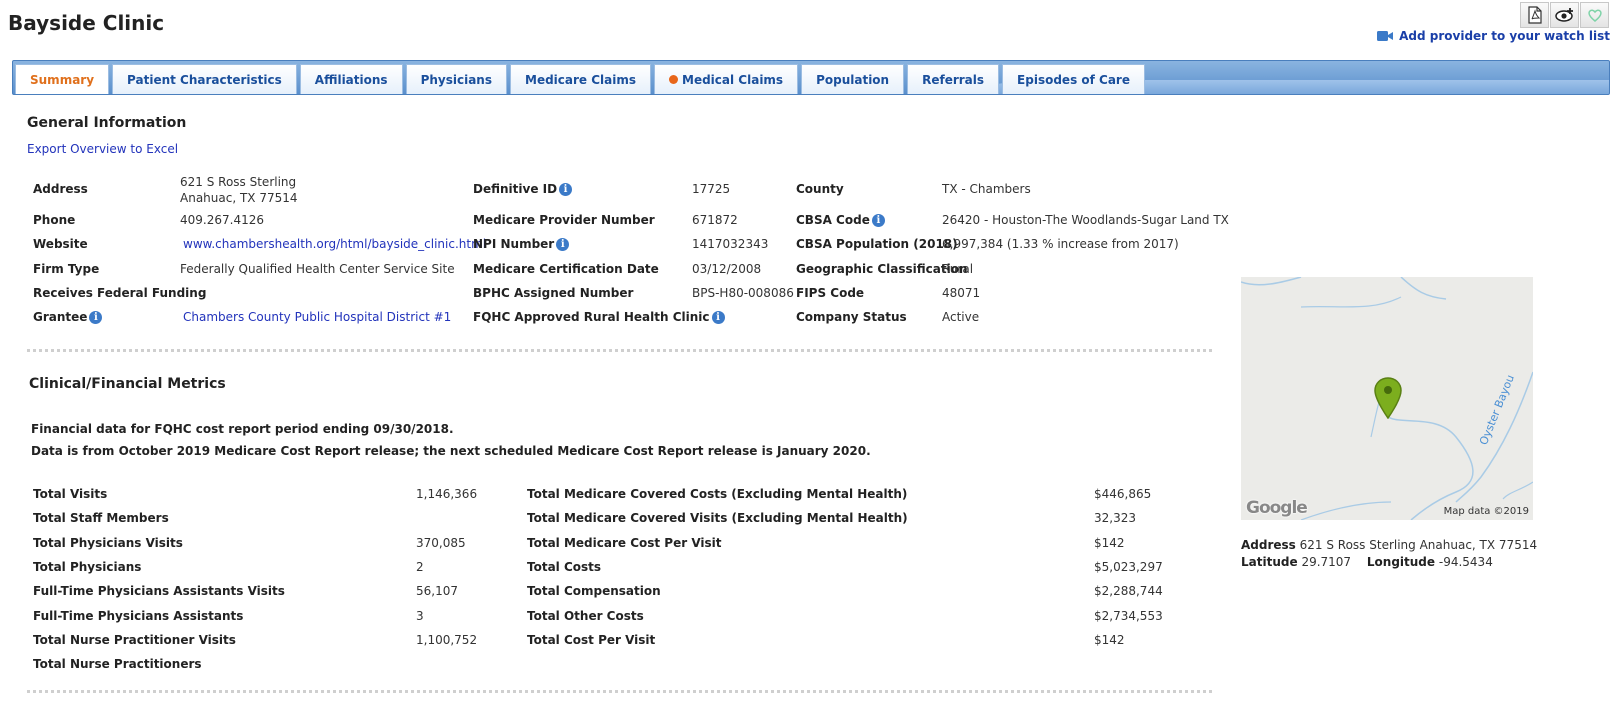  Describe the element at coordinates (594, 591) in the screenshot. I see `metric-label: Total Compensation` at that location.